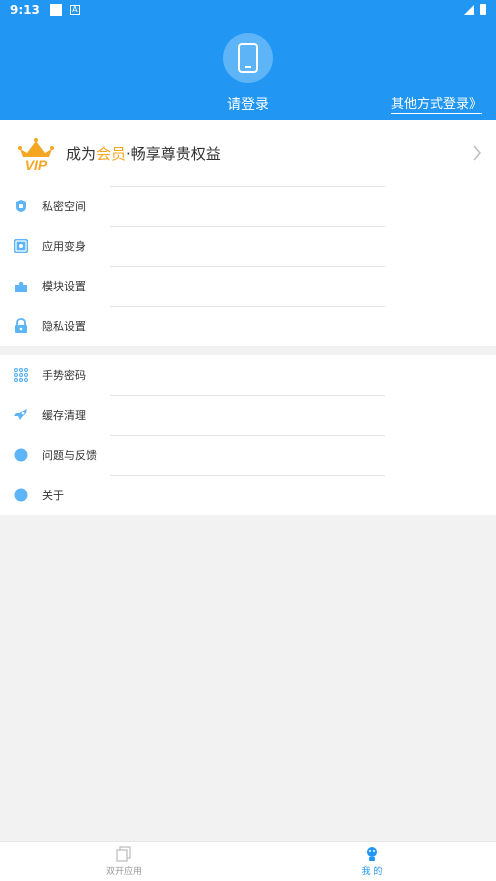 The width and height of the screenshot is (496, 881). I want to click on menu-item-privacy-settings: 隐私设置, so click(248, 326).